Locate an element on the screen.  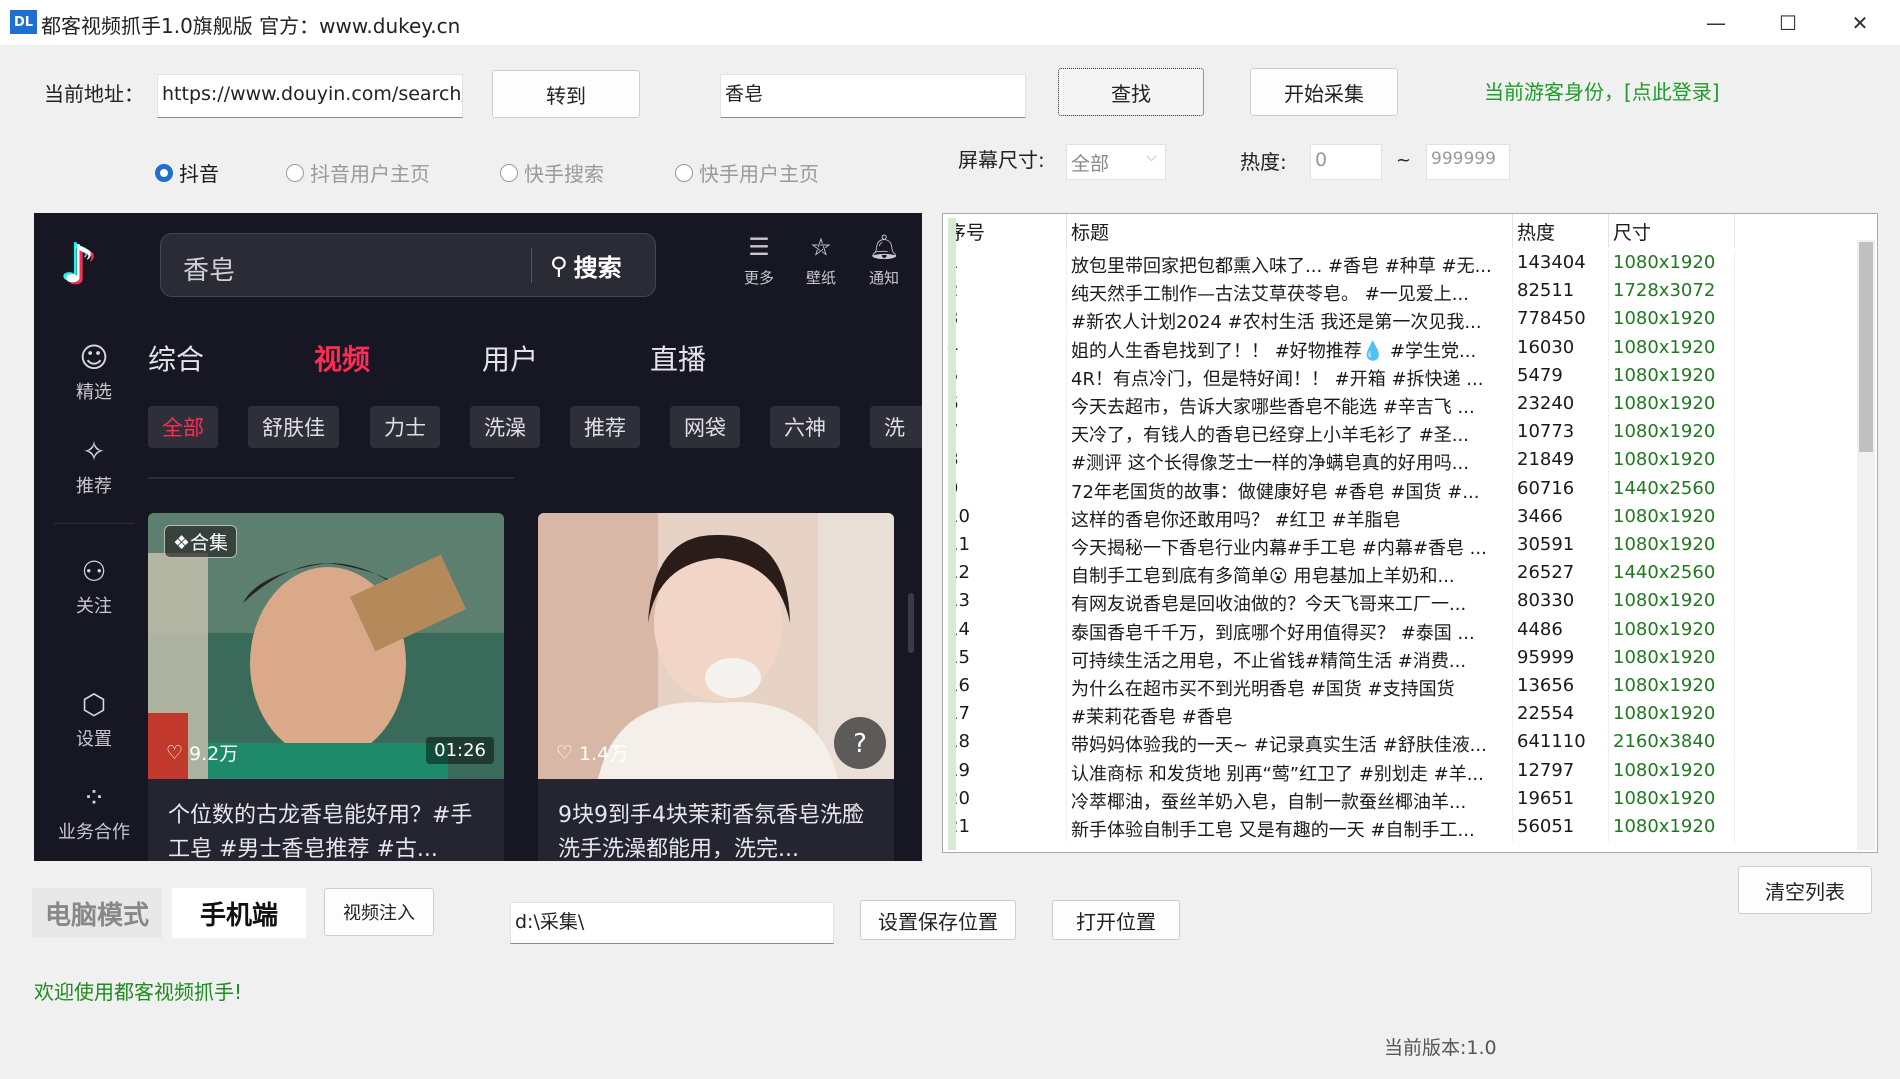
table-row: 16 为什么在超市买不到光明香皂 #国货 #支持国货 13656 1080x1920 is located at coordinates (1403, 687).